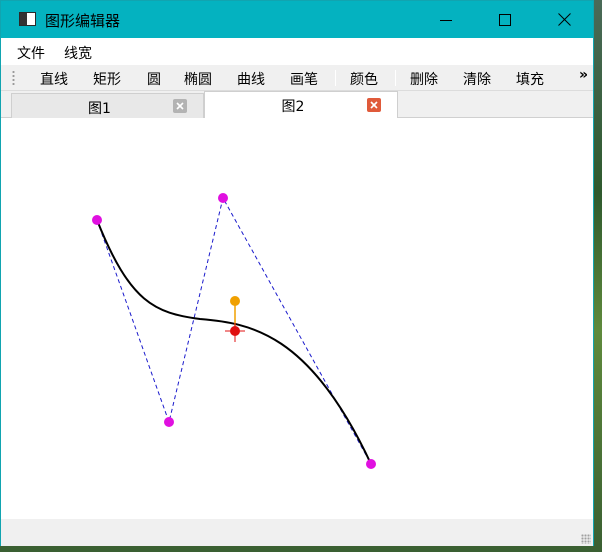 This screenshot has width=602, height=552. What do you see at coordinates (424, 79) in the screenshot?
I see `tool-delete: 删除` at bounding box center [424, 79].